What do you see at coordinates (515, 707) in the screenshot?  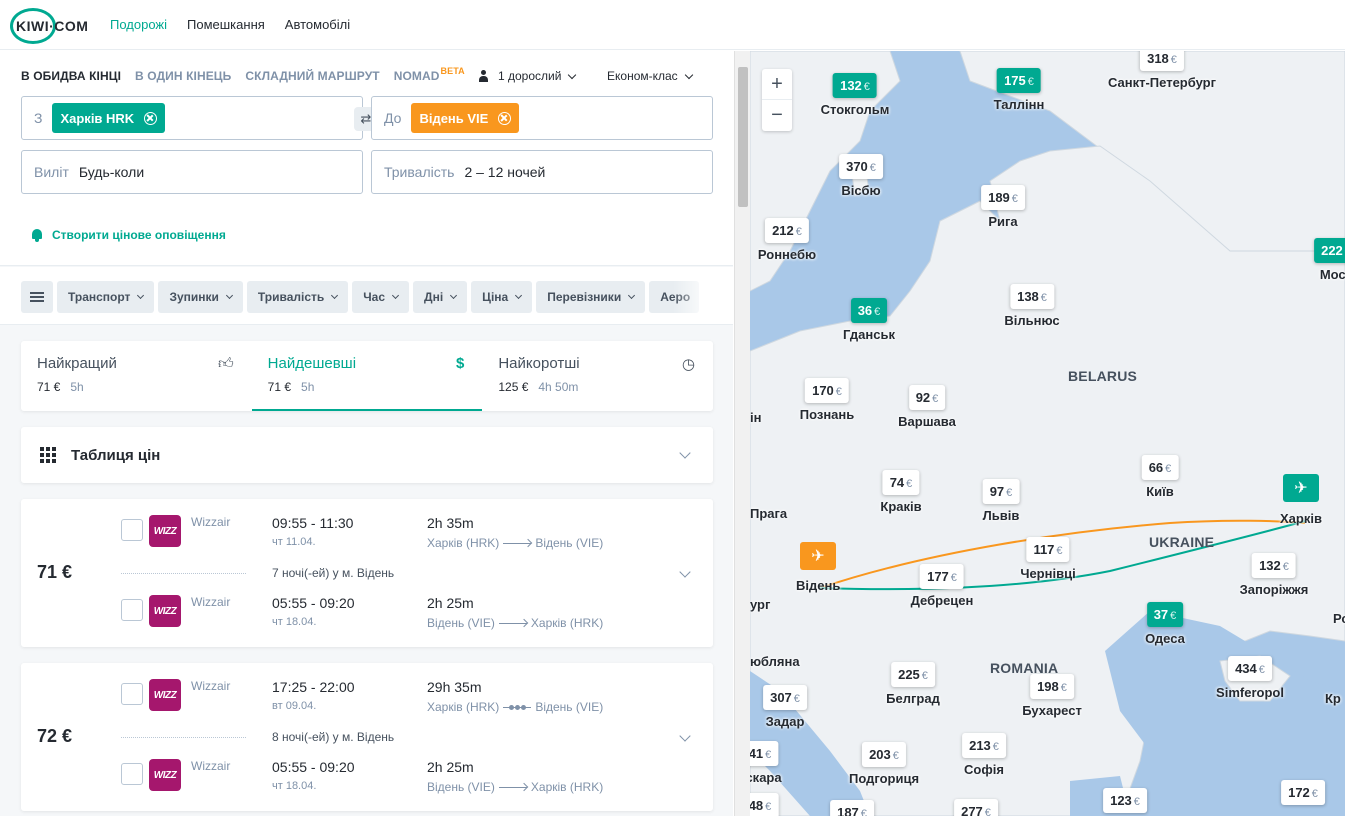 I see `flight-route: Харків (HRK) Відень (VIE)` at bounding box center [515, 707].